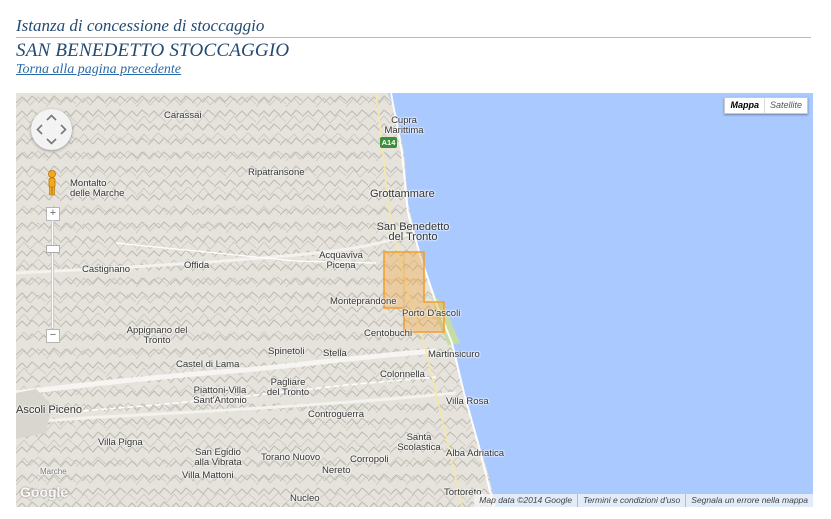 The image size is (831, 519). Describe the element at coordinates (341, 260) in the screenshot. I see `place-label: Acquaviva Picena` at that location.